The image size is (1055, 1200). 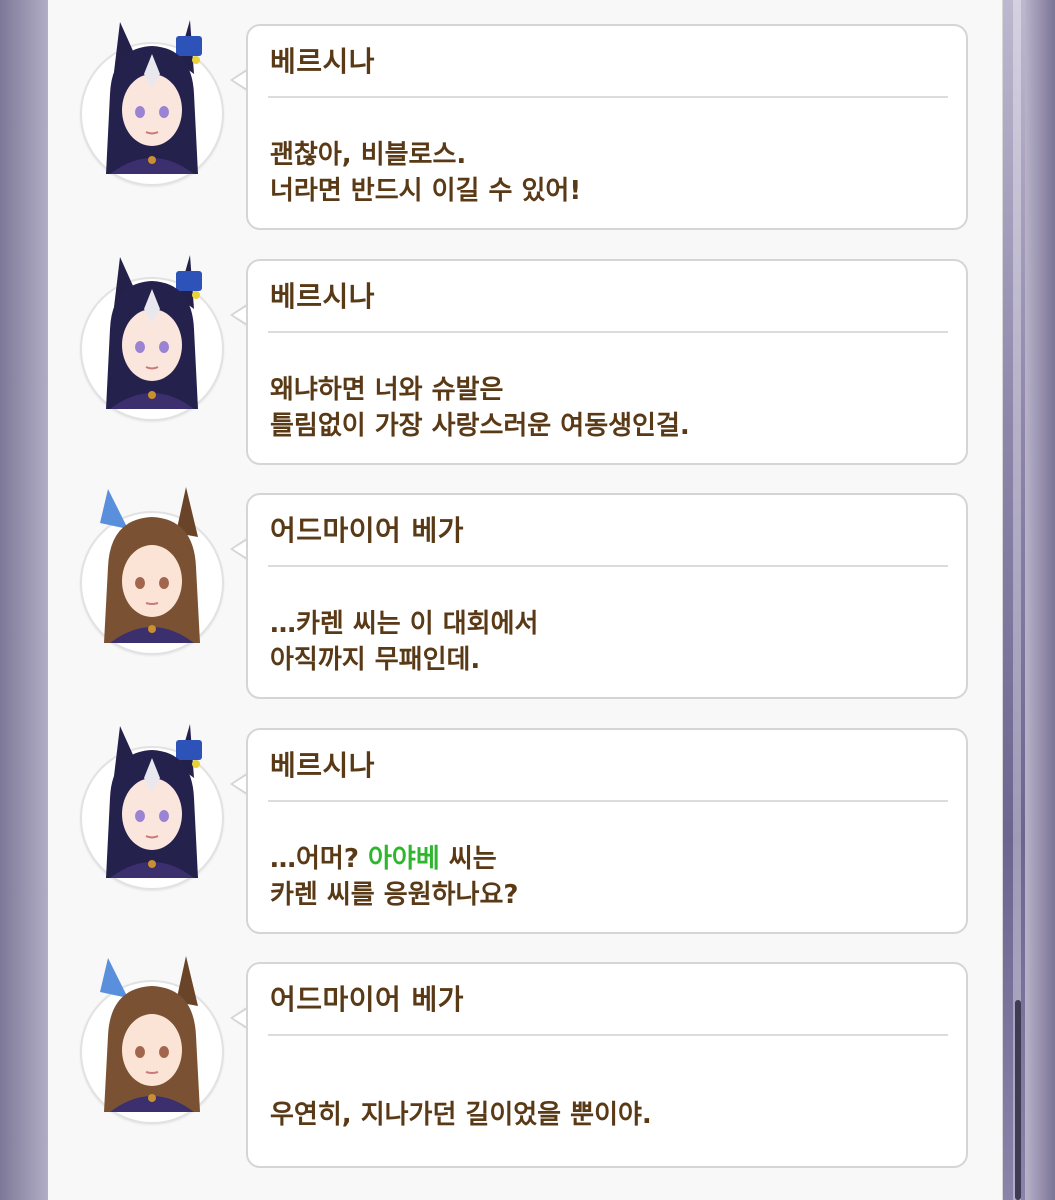 What do you see at coordinates (368, 155) in the screenshot?
I see `dialogue-line: 괜찮아, 비블로스.` at bounding box center [368, 155].